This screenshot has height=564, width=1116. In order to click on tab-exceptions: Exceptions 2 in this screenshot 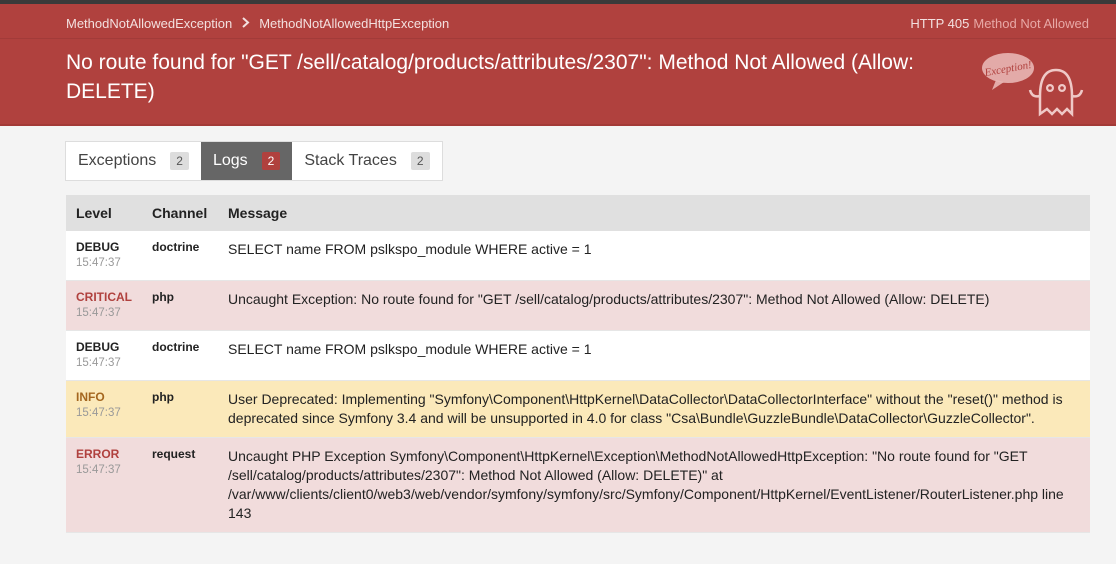, I will do `click(133, 161)`.